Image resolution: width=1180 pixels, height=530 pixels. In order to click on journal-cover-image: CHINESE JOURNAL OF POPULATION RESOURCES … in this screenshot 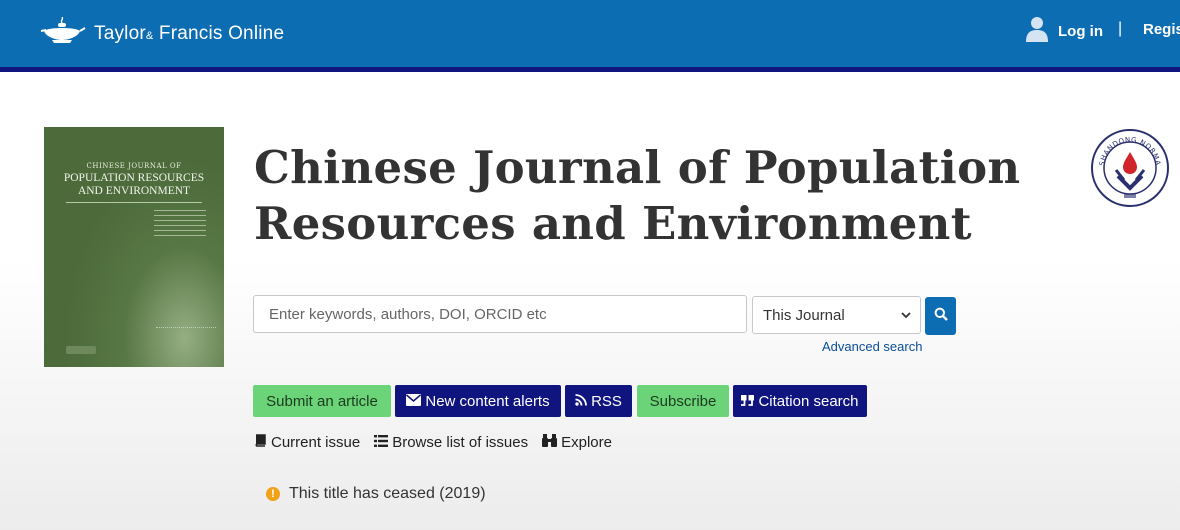, I will do `click(134, 247)`.